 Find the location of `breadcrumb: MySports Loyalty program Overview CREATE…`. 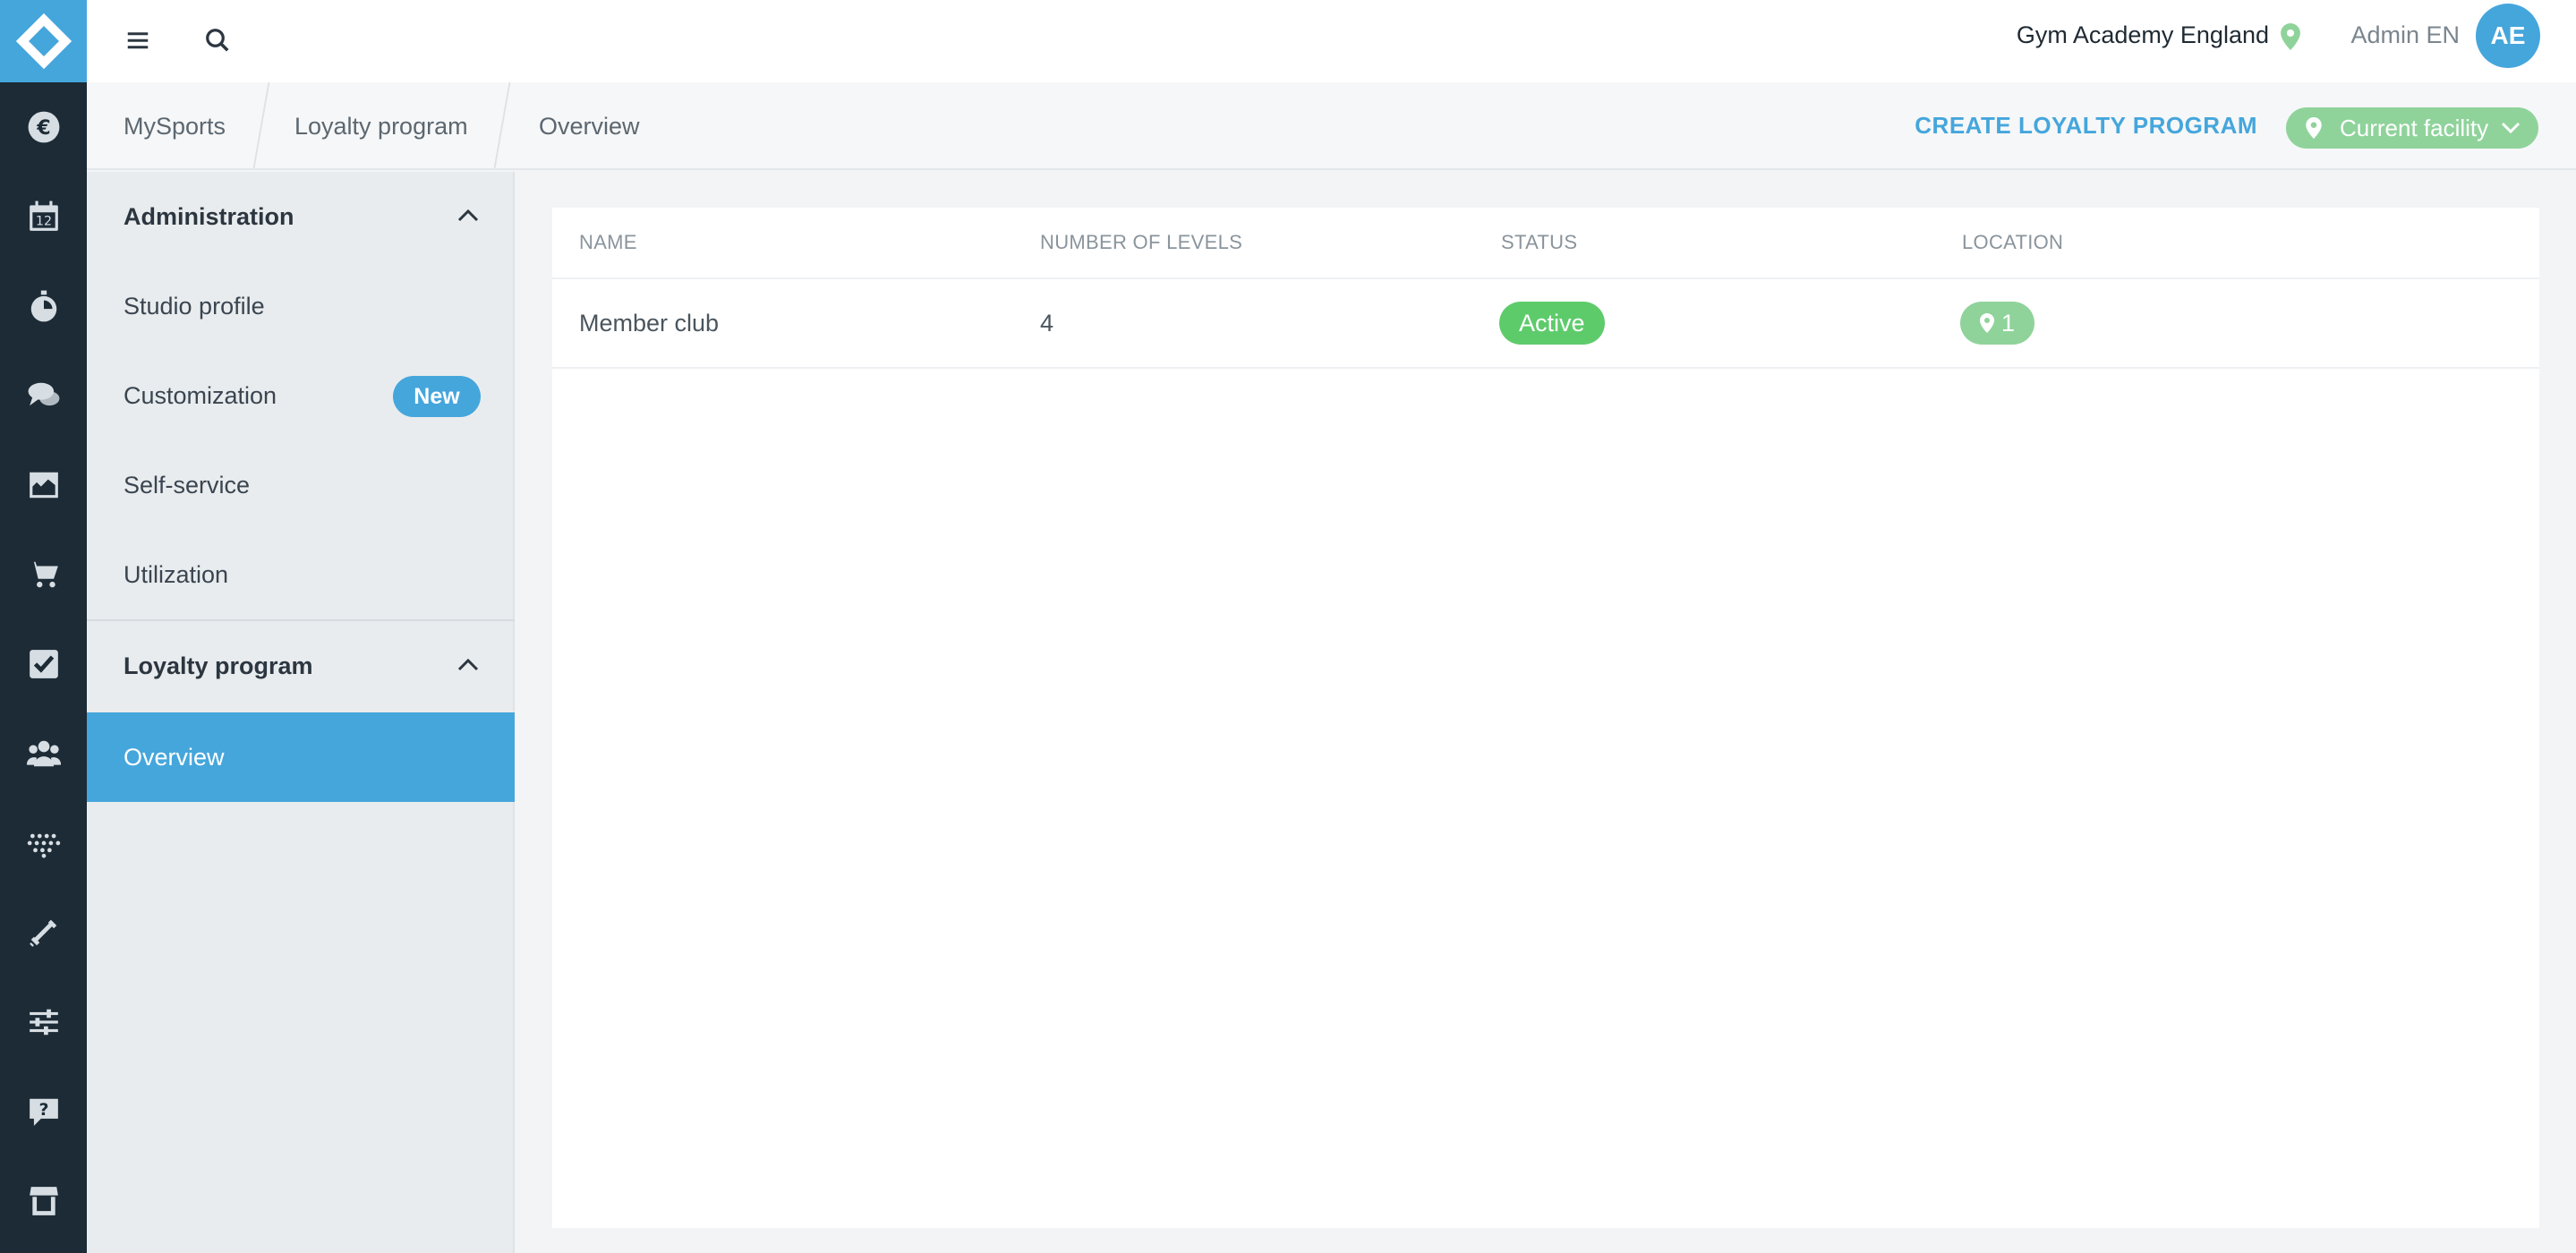

breadcrumb: MySports Loyalty program Overview CREATE… is located at coordinates (1331, 126).